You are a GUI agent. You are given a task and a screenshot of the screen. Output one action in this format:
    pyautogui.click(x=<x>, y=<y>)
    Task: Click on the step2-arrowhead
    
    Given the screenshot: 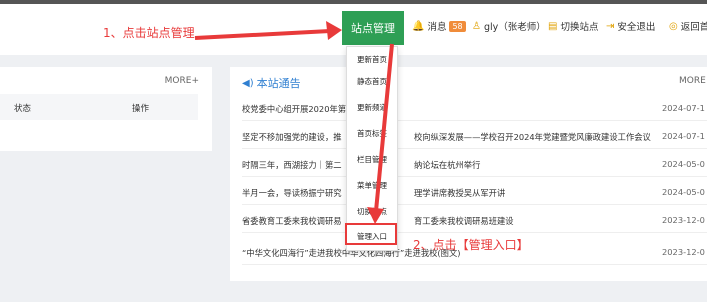 What is the action you would take?
    pyautogui.click(x=375, y=215)
    